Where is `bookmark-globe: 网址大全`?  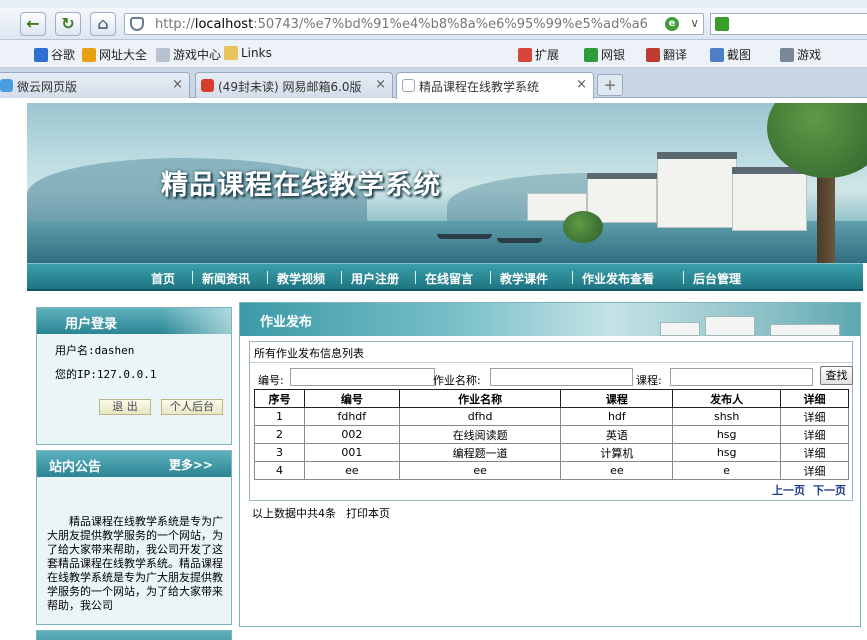 bookmark-globe: 网址大全 is located at coordinates (114, 54).